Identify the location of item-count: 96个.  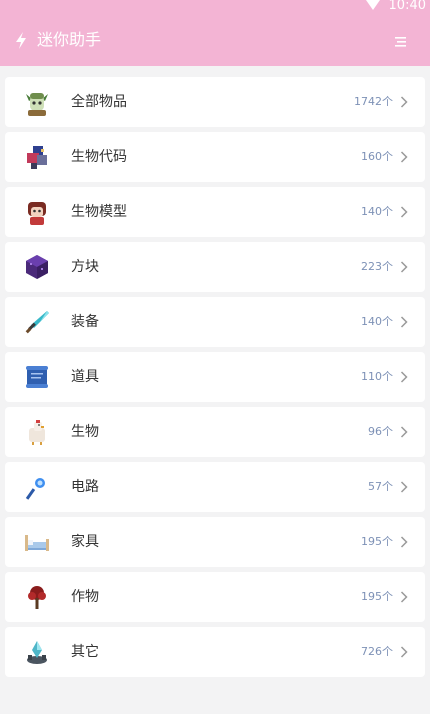
(380, 431).